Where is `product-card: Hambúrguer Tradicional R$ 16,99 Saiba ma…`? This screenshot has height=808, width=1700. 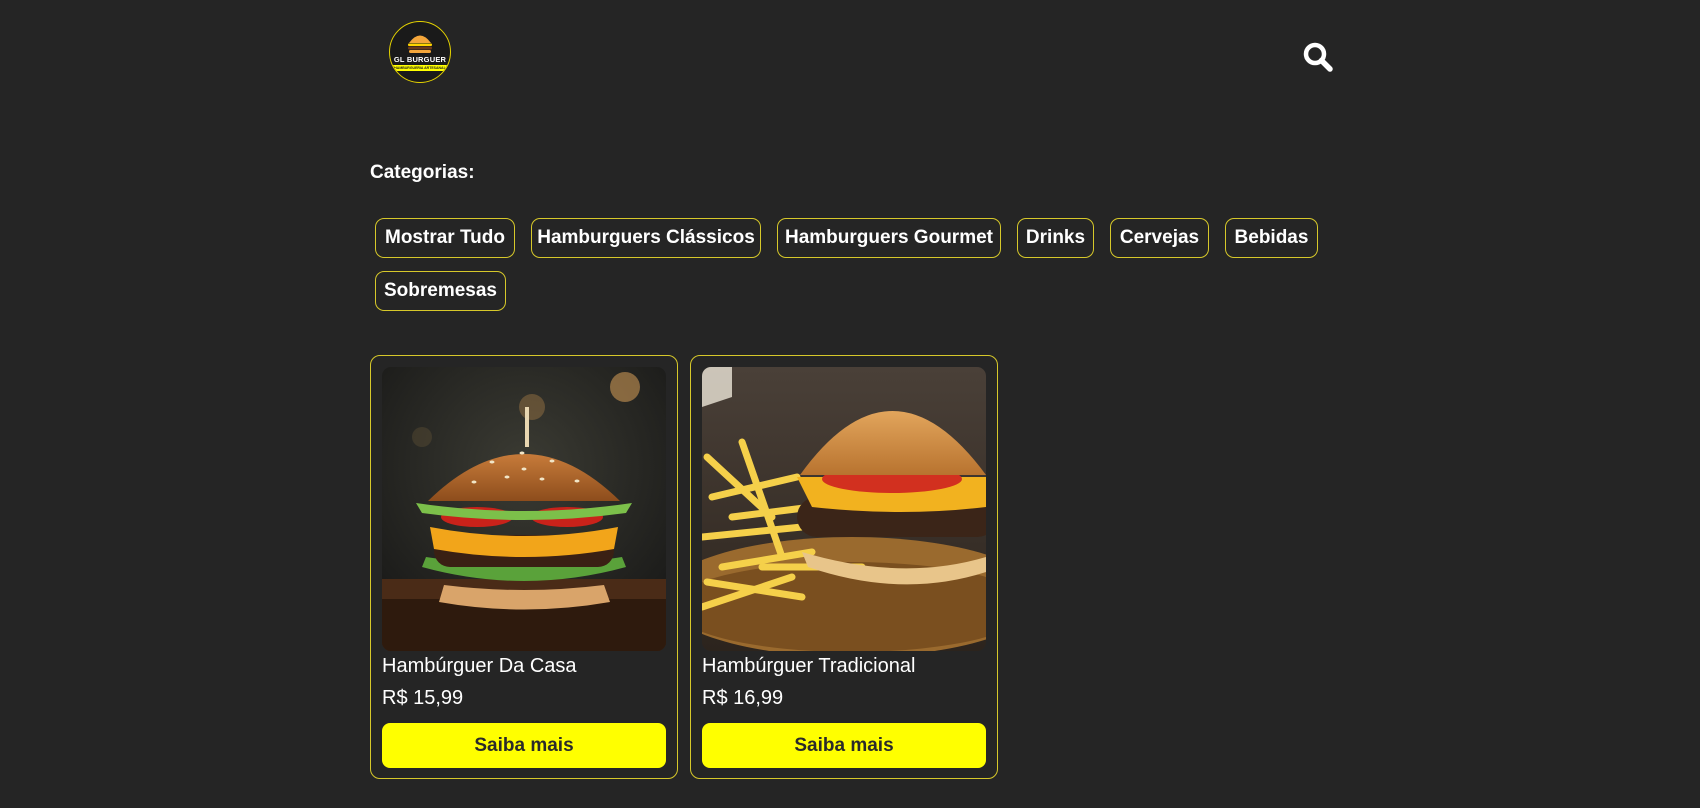
product-card: Hambúrguer Tradicional R$ 16,99 Saiba ma… is located at coordinates (844, 567).